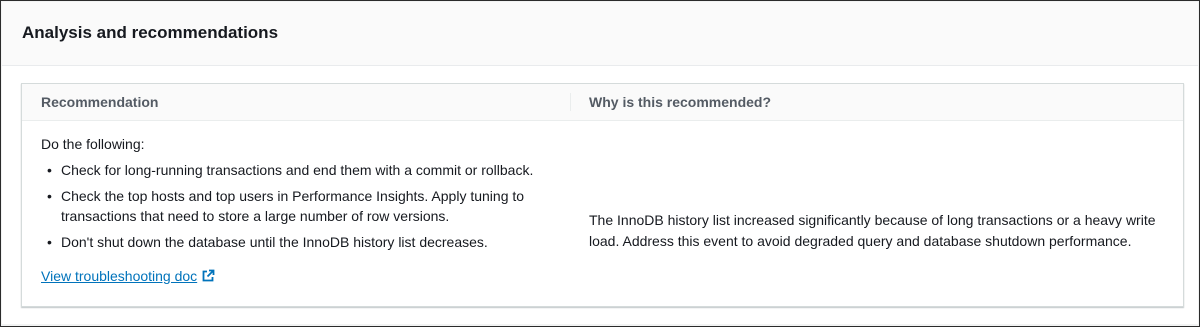 The image size is (1200, 327). What do you see at coordinates (119, 276) in the screenshot?
I see `troubleshooting-doc-link-label: View troubleshooting doc` at bounding box center [119, 276].